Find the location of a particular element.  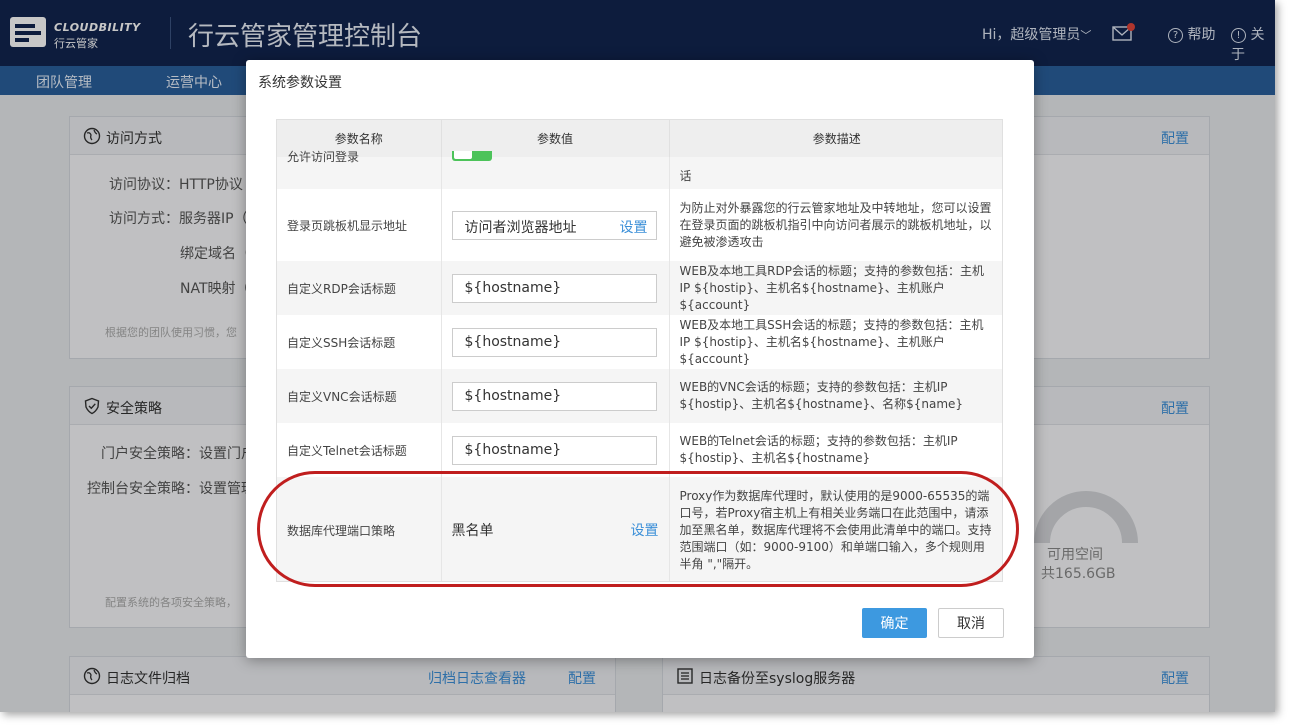

row-name: 自定义VNC会话标题 is located at coordinates (359, 396).